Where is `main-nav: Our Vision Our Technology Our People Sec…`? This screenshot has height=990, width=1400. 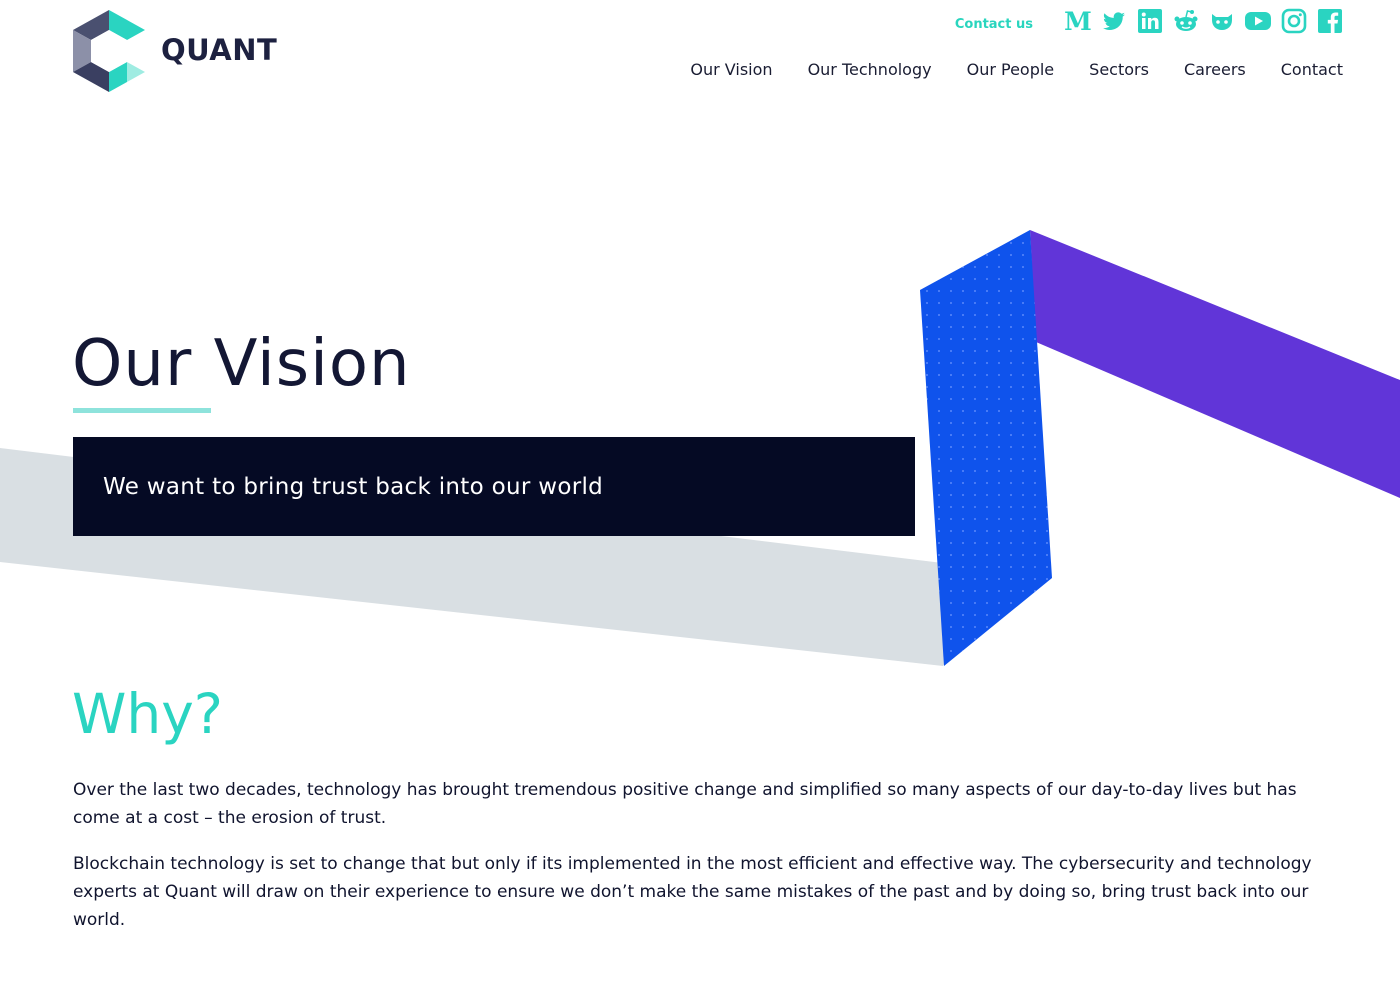
main-nav: Our Vision Our Technology Our People Sec… is located at coordinates (999, 69).